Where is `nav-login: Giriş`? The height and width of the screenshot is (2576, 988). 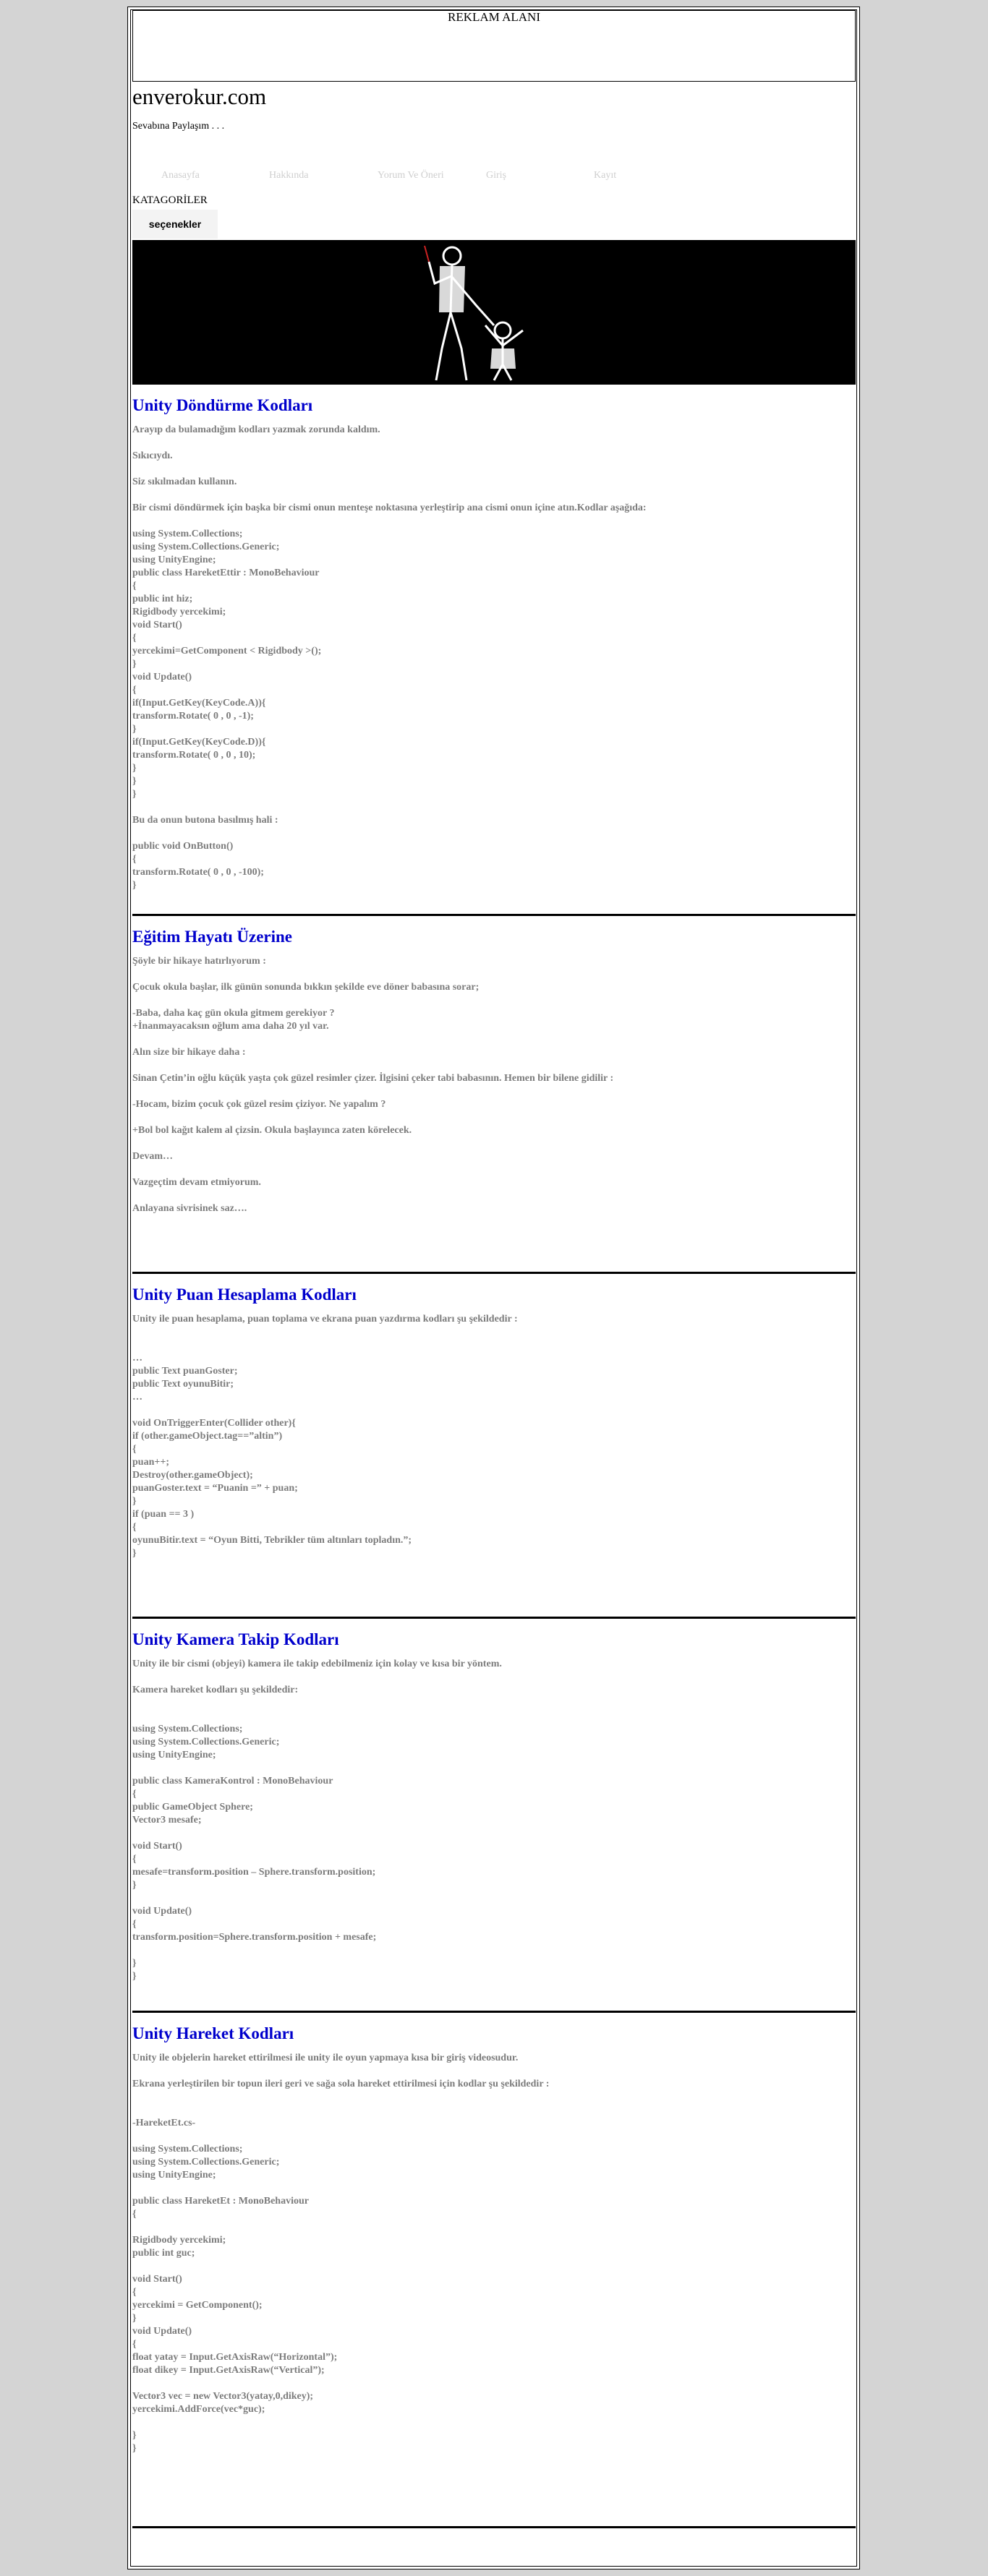 nav-login: Giriş is located at coordinates (496, 175).